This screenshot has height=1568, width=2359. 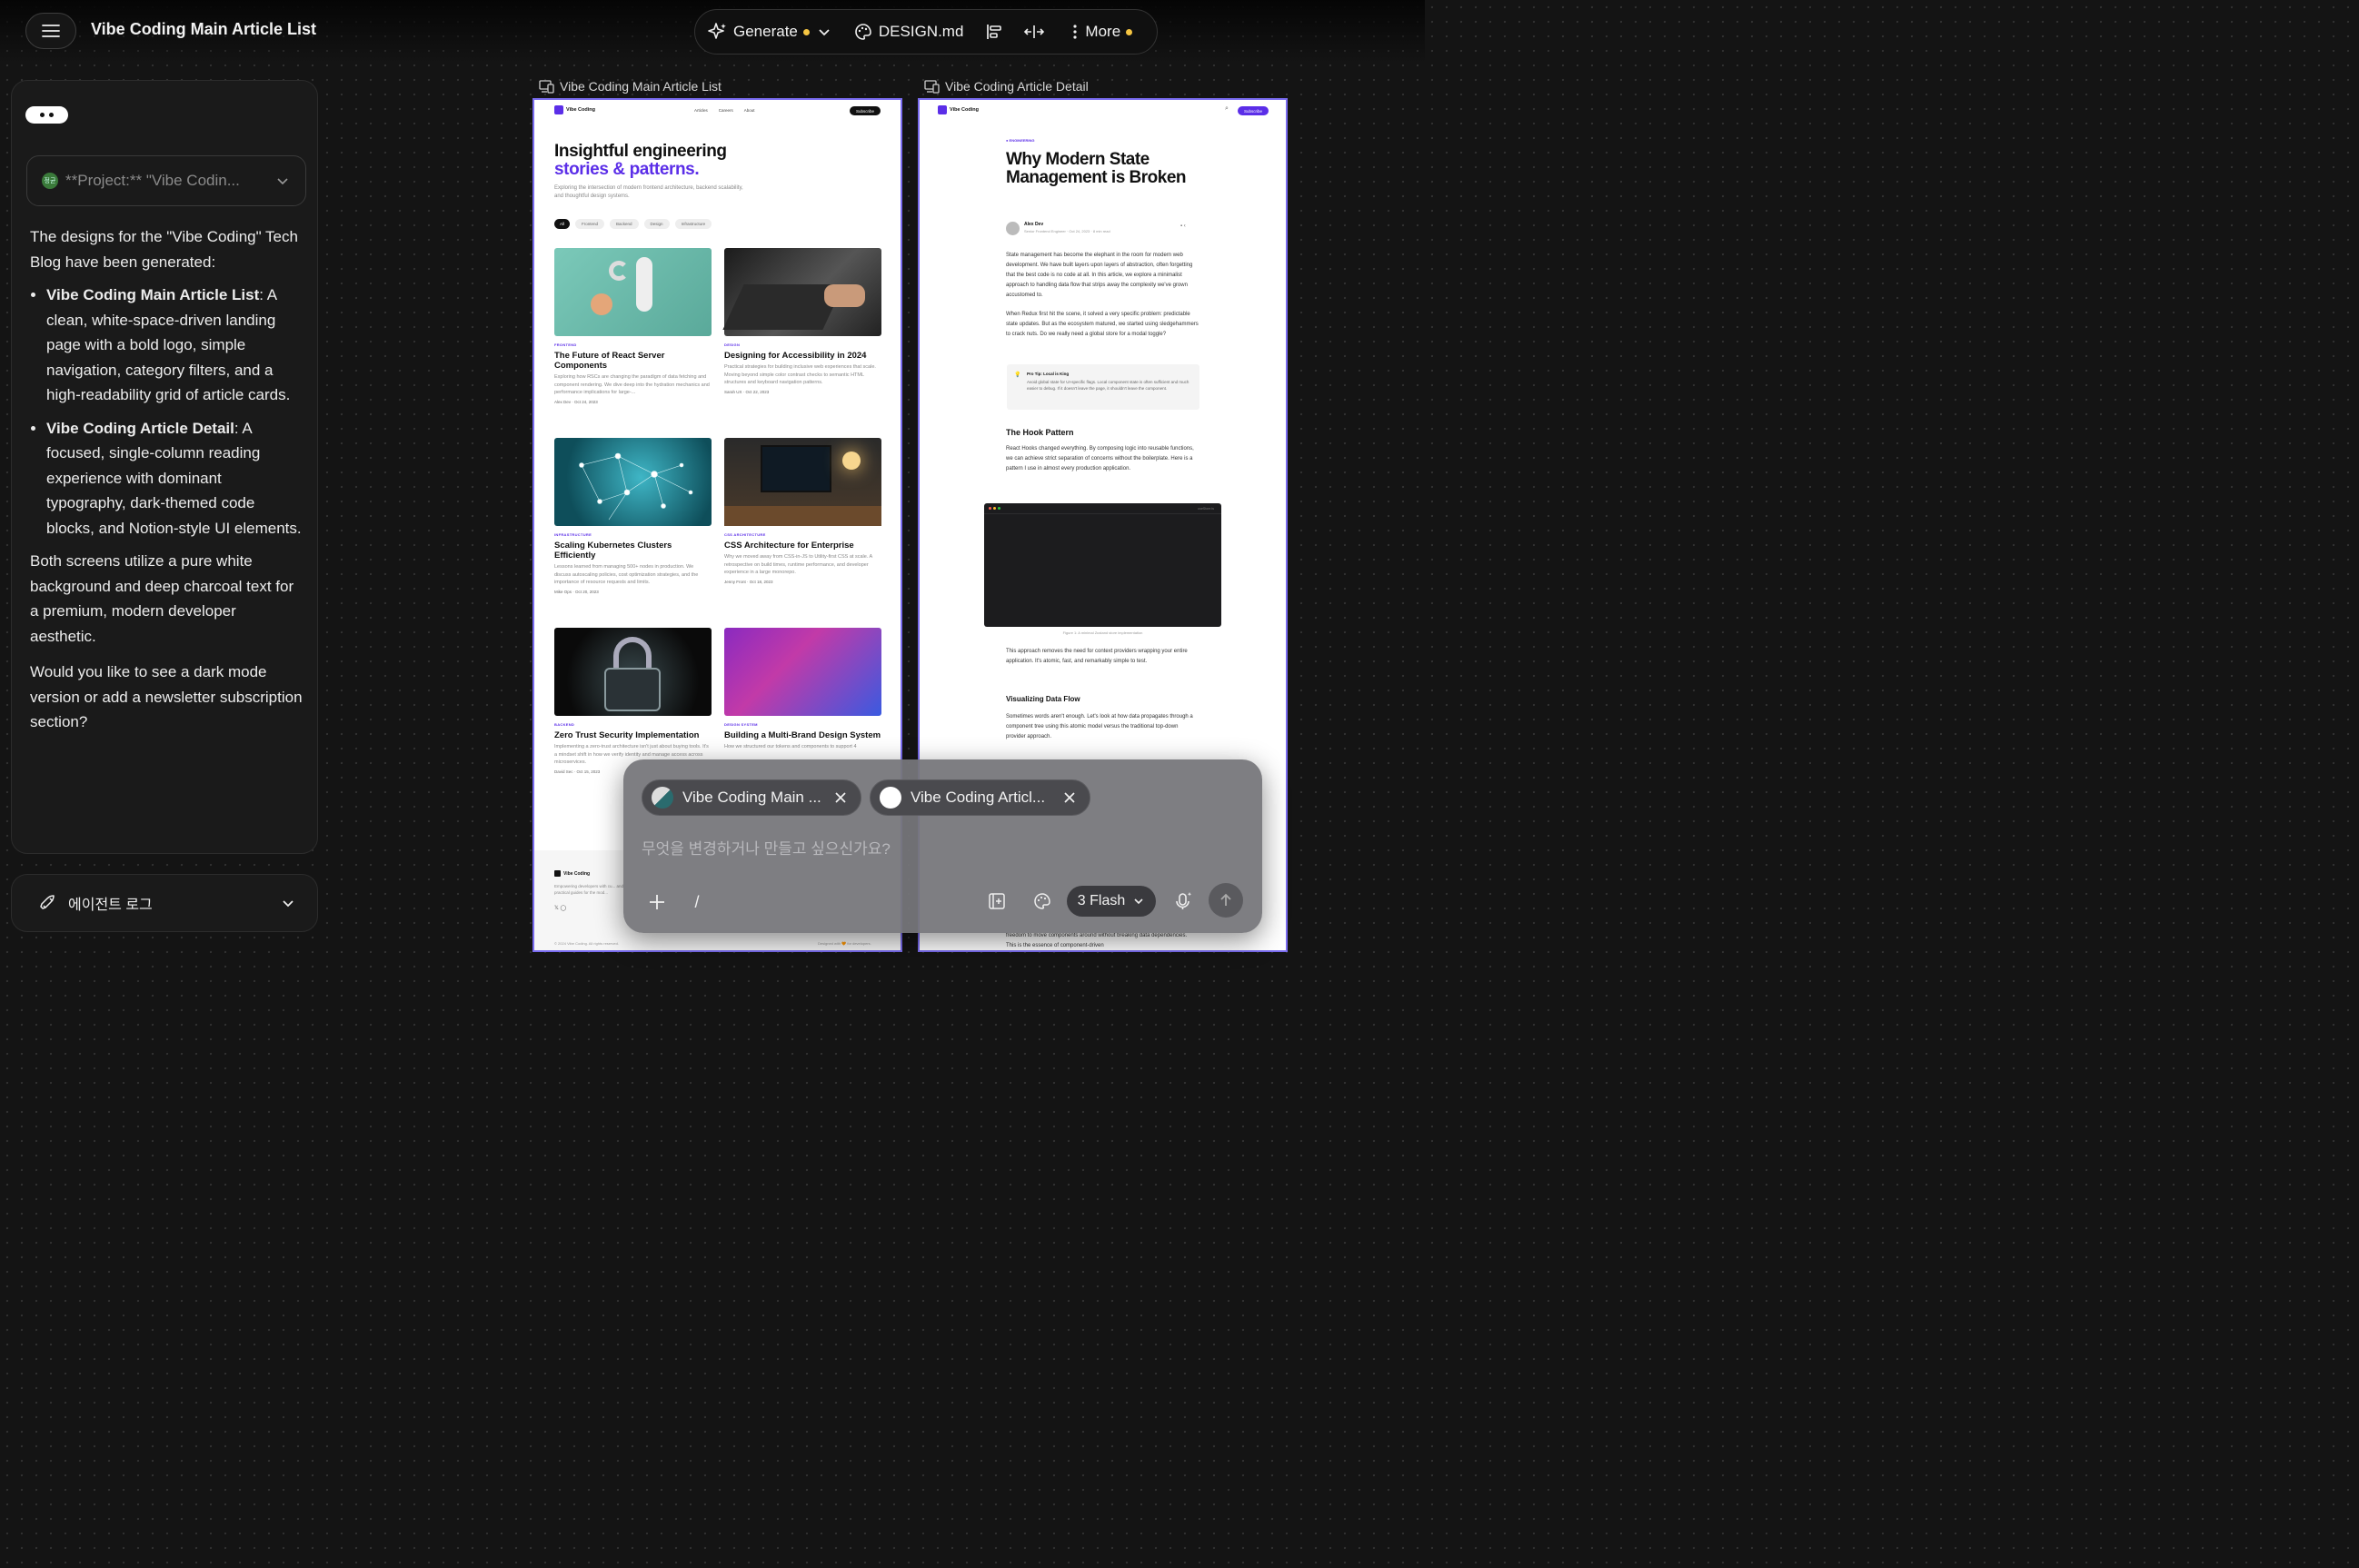 What do you see at coordinates (1043, 699) in the screenshot?
I see `section-heading: Visualizing Data Flow` at bounding box center [1043, 699].